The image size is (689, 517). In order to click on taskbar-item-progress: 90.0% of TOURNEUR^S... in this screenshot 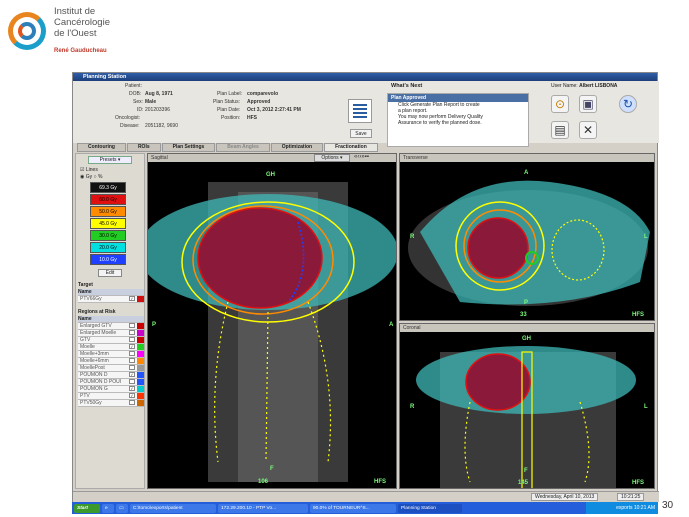, I will do `click(353, 508)`.